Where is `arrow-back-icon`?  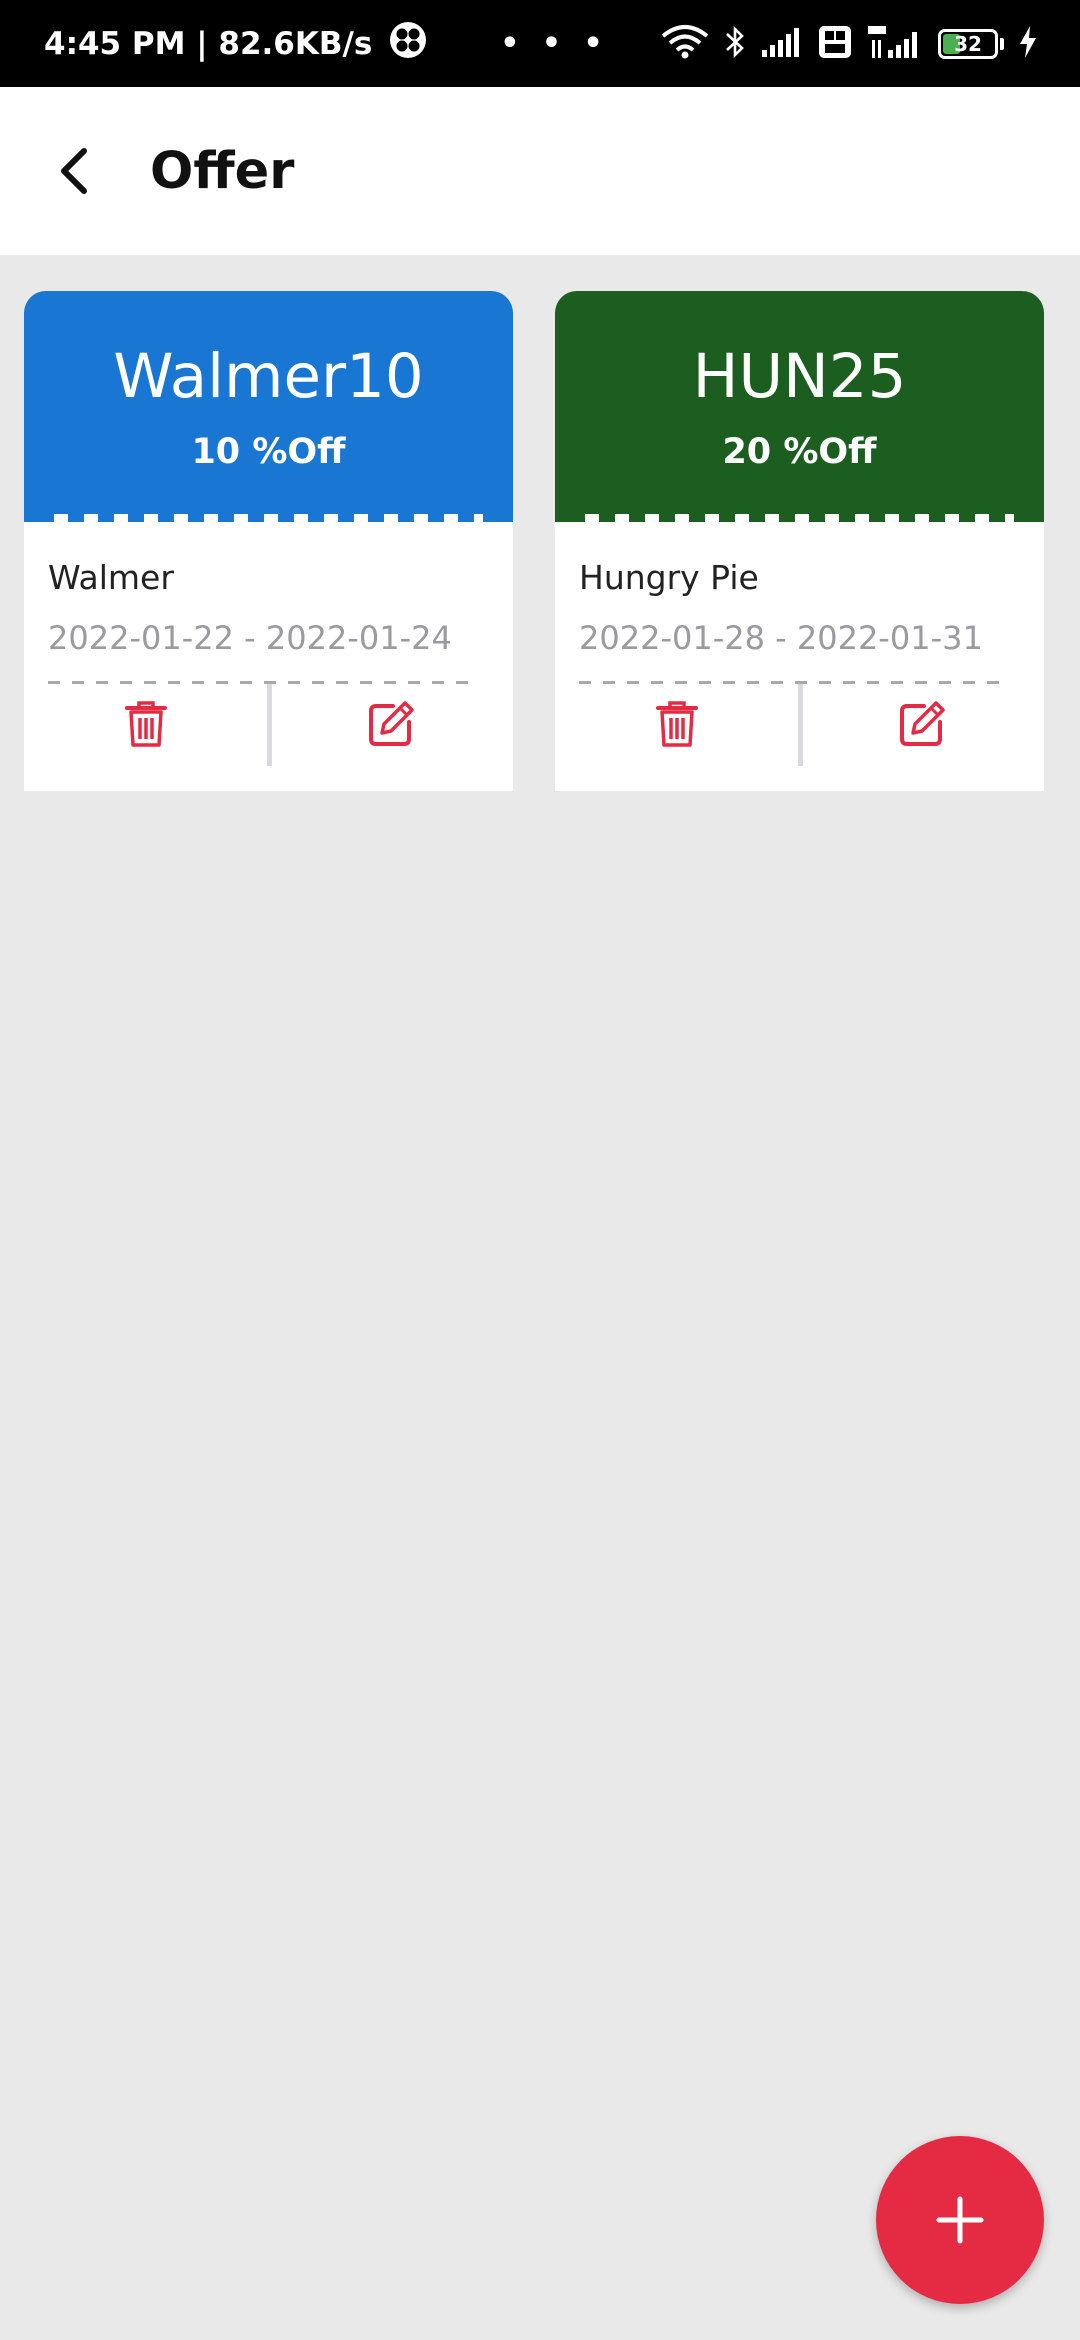 arrow-back-icon is located at coordinates (74, 171).